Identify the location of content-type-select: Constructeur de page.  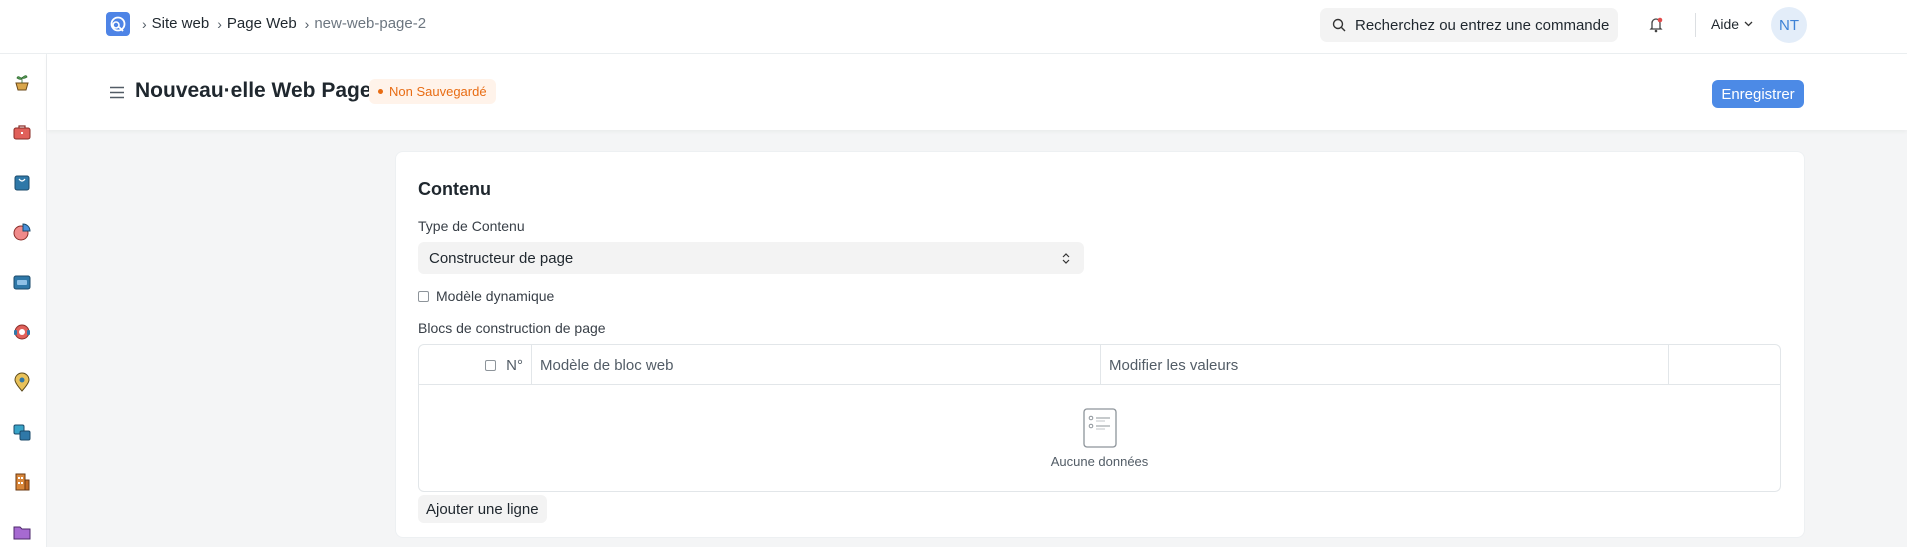
(751, 258).